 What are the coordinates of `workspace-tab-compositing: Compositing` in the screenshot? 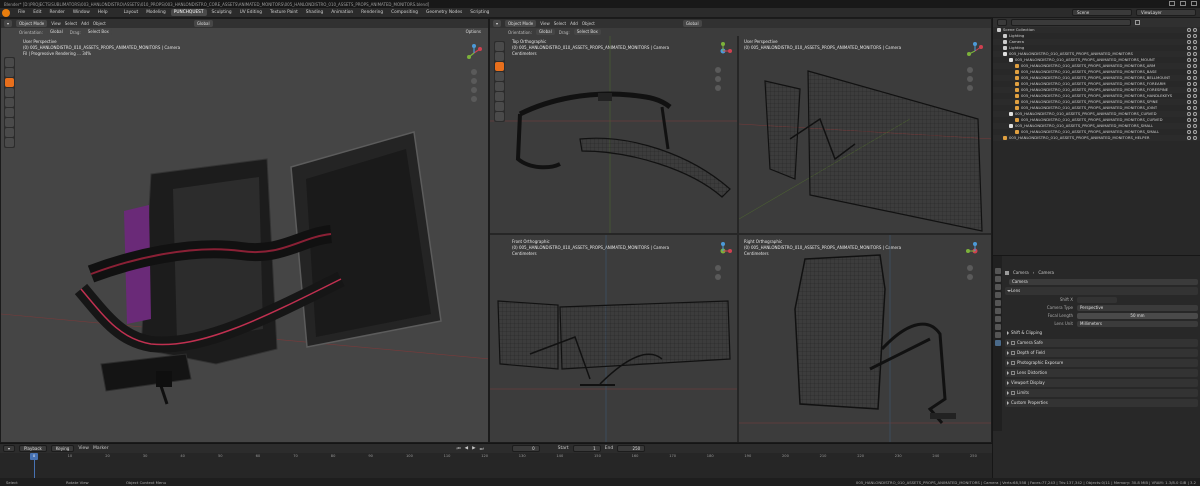 It's located at (404, 12).